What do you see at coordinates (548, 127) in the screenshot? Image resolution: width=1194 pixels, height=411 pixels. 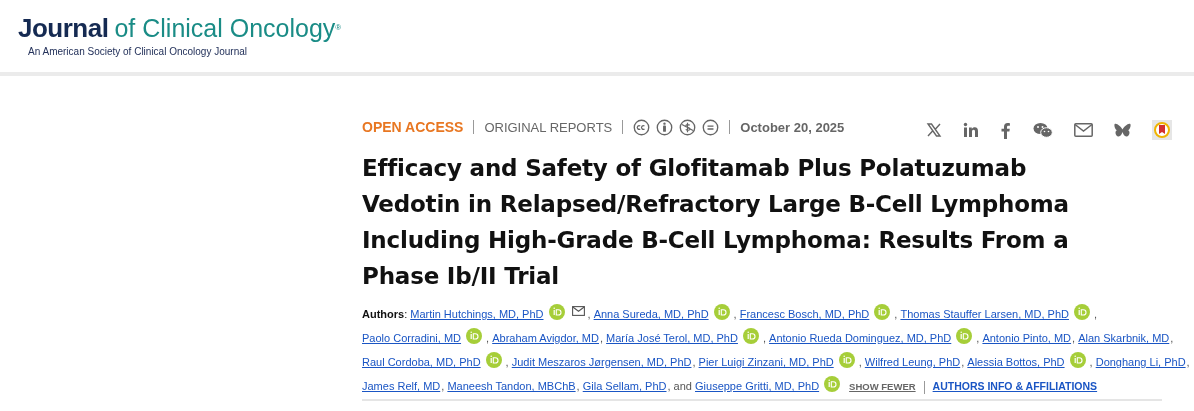 I see `article-type: ORIGINAL REPORTS` at bounding box center [548, 127].